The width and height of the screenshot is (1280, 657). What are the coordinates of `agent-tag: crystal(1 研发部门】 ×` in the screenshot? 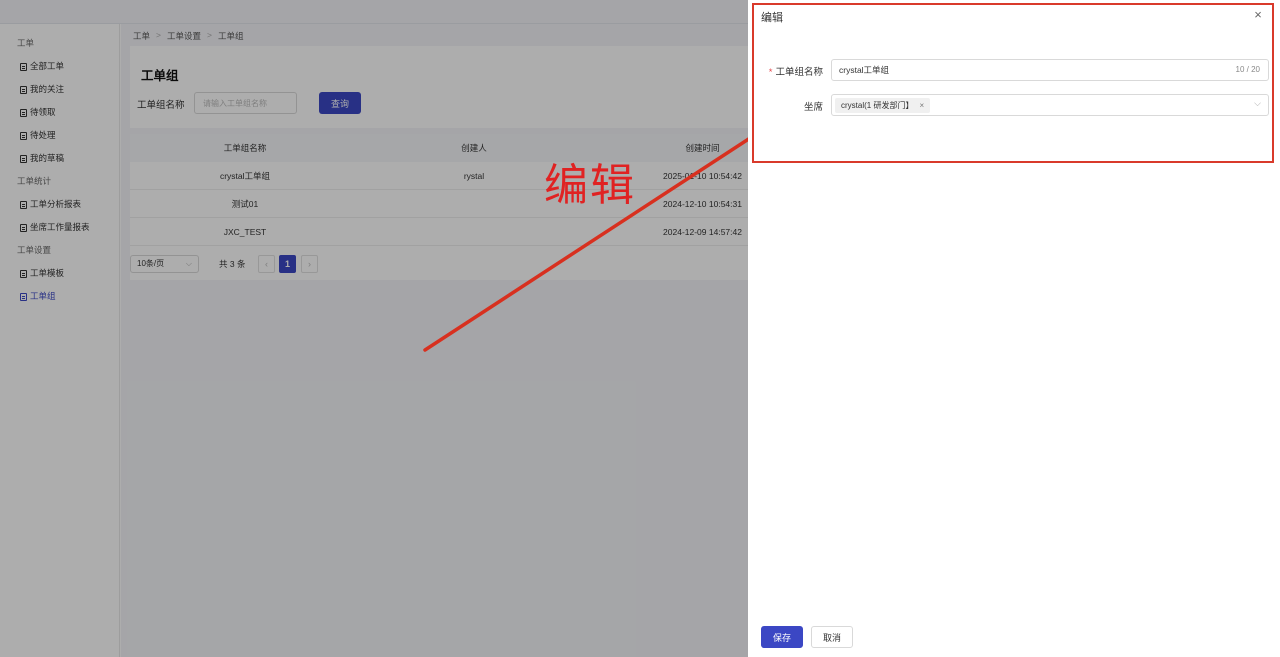 It's located at (883, 105).